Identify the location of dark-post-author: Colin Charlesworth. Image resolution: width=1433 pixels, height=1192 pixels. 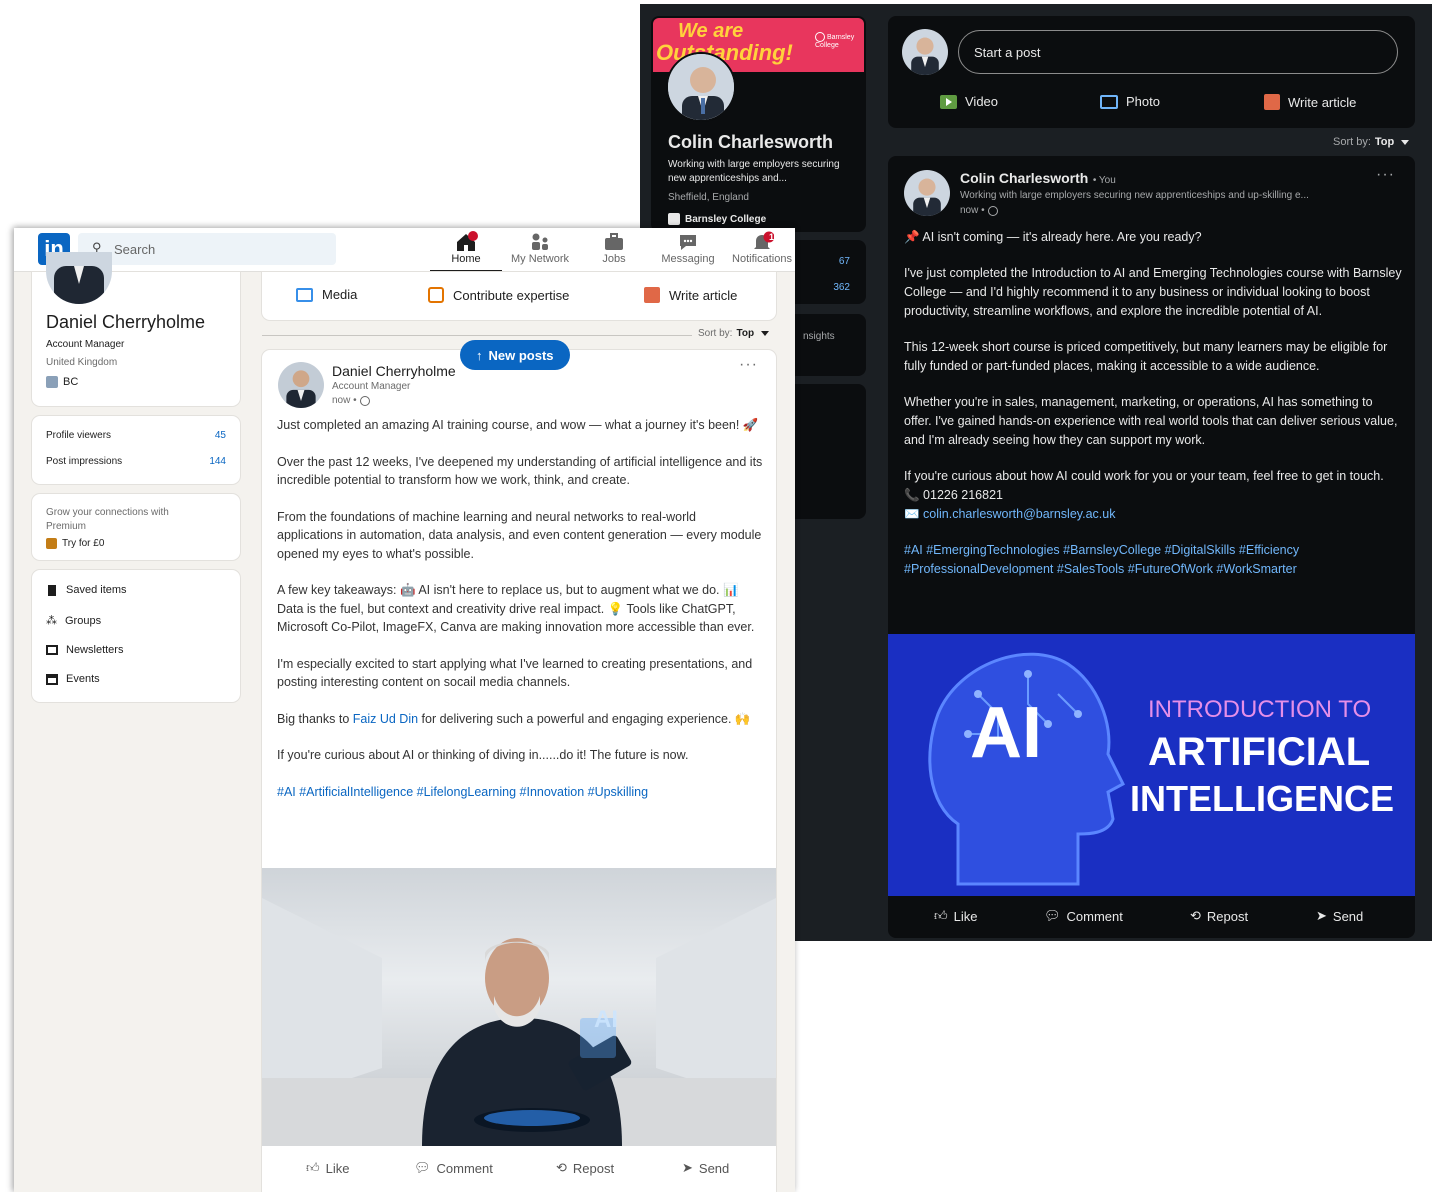
(1024, 178).